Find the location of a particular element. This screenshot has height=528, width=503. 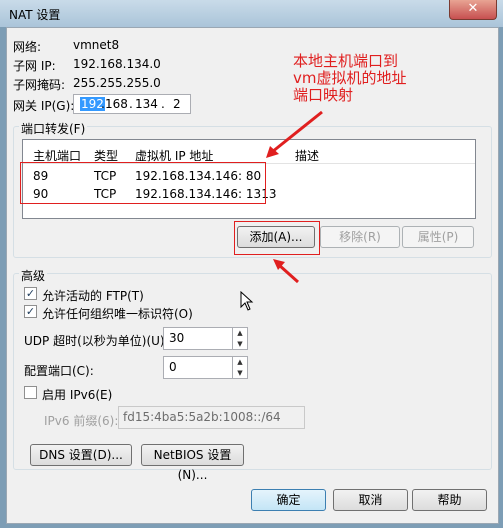

arrow-to-rows-icon is located at coordinates (294, 134).